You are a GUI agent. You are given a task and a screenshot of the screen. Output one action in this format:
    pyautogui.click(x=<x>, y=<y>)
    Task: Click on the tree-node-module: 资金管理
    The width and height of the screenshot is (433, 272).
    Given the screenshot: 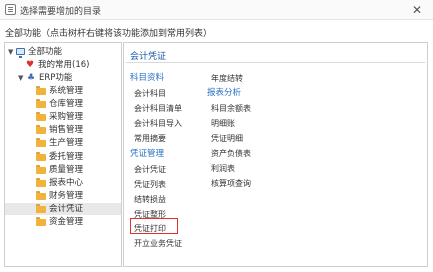 What is the action you would take?
    pyautogui.click(x=63, y=222)
    